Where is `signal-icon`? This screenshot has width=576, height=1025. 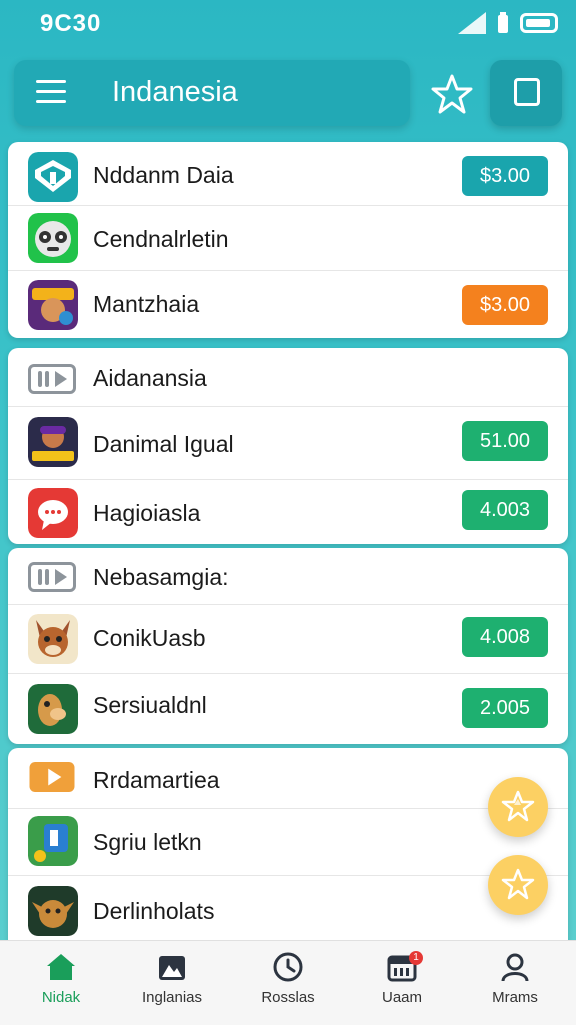 signal-icon is located at coordinates (472, 23).